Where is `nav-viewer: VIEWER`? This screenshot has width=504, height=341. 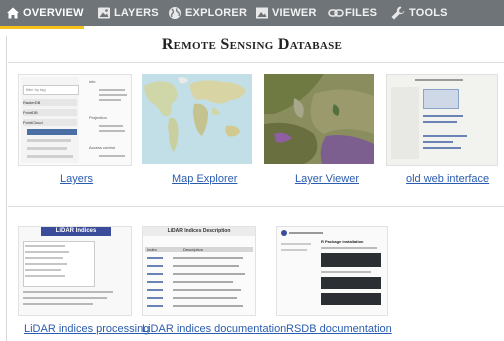 nav-viewer: VIEWER is located at coordinates (286, 13).